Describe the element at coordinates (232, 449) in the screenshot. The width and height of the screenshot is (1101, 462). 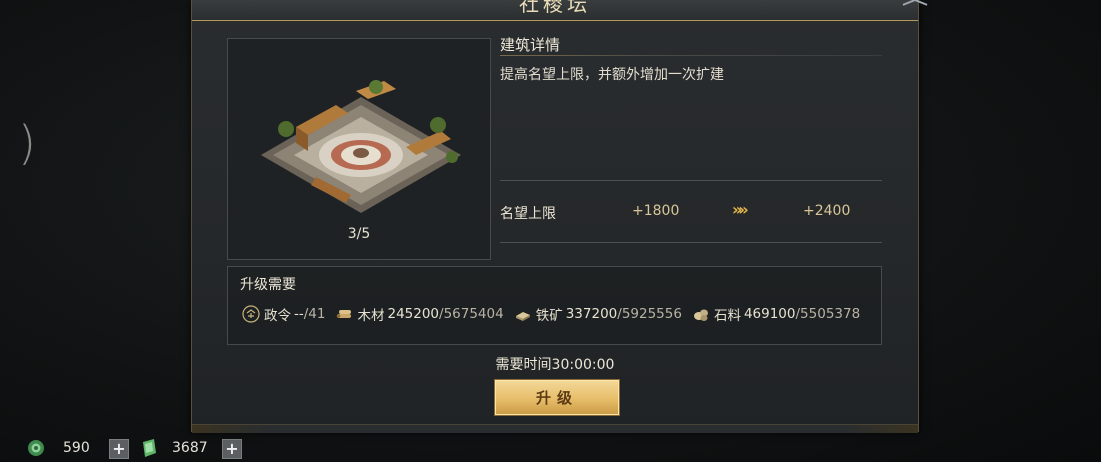
I see `add-token-button: +` at that location.